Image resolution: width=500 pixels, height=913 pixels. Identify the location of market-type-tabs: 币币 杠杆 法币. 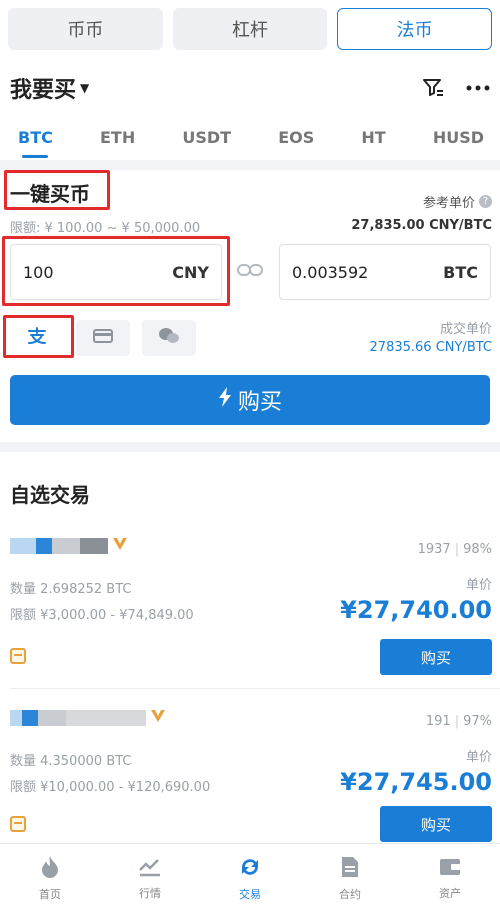
(250, 29).